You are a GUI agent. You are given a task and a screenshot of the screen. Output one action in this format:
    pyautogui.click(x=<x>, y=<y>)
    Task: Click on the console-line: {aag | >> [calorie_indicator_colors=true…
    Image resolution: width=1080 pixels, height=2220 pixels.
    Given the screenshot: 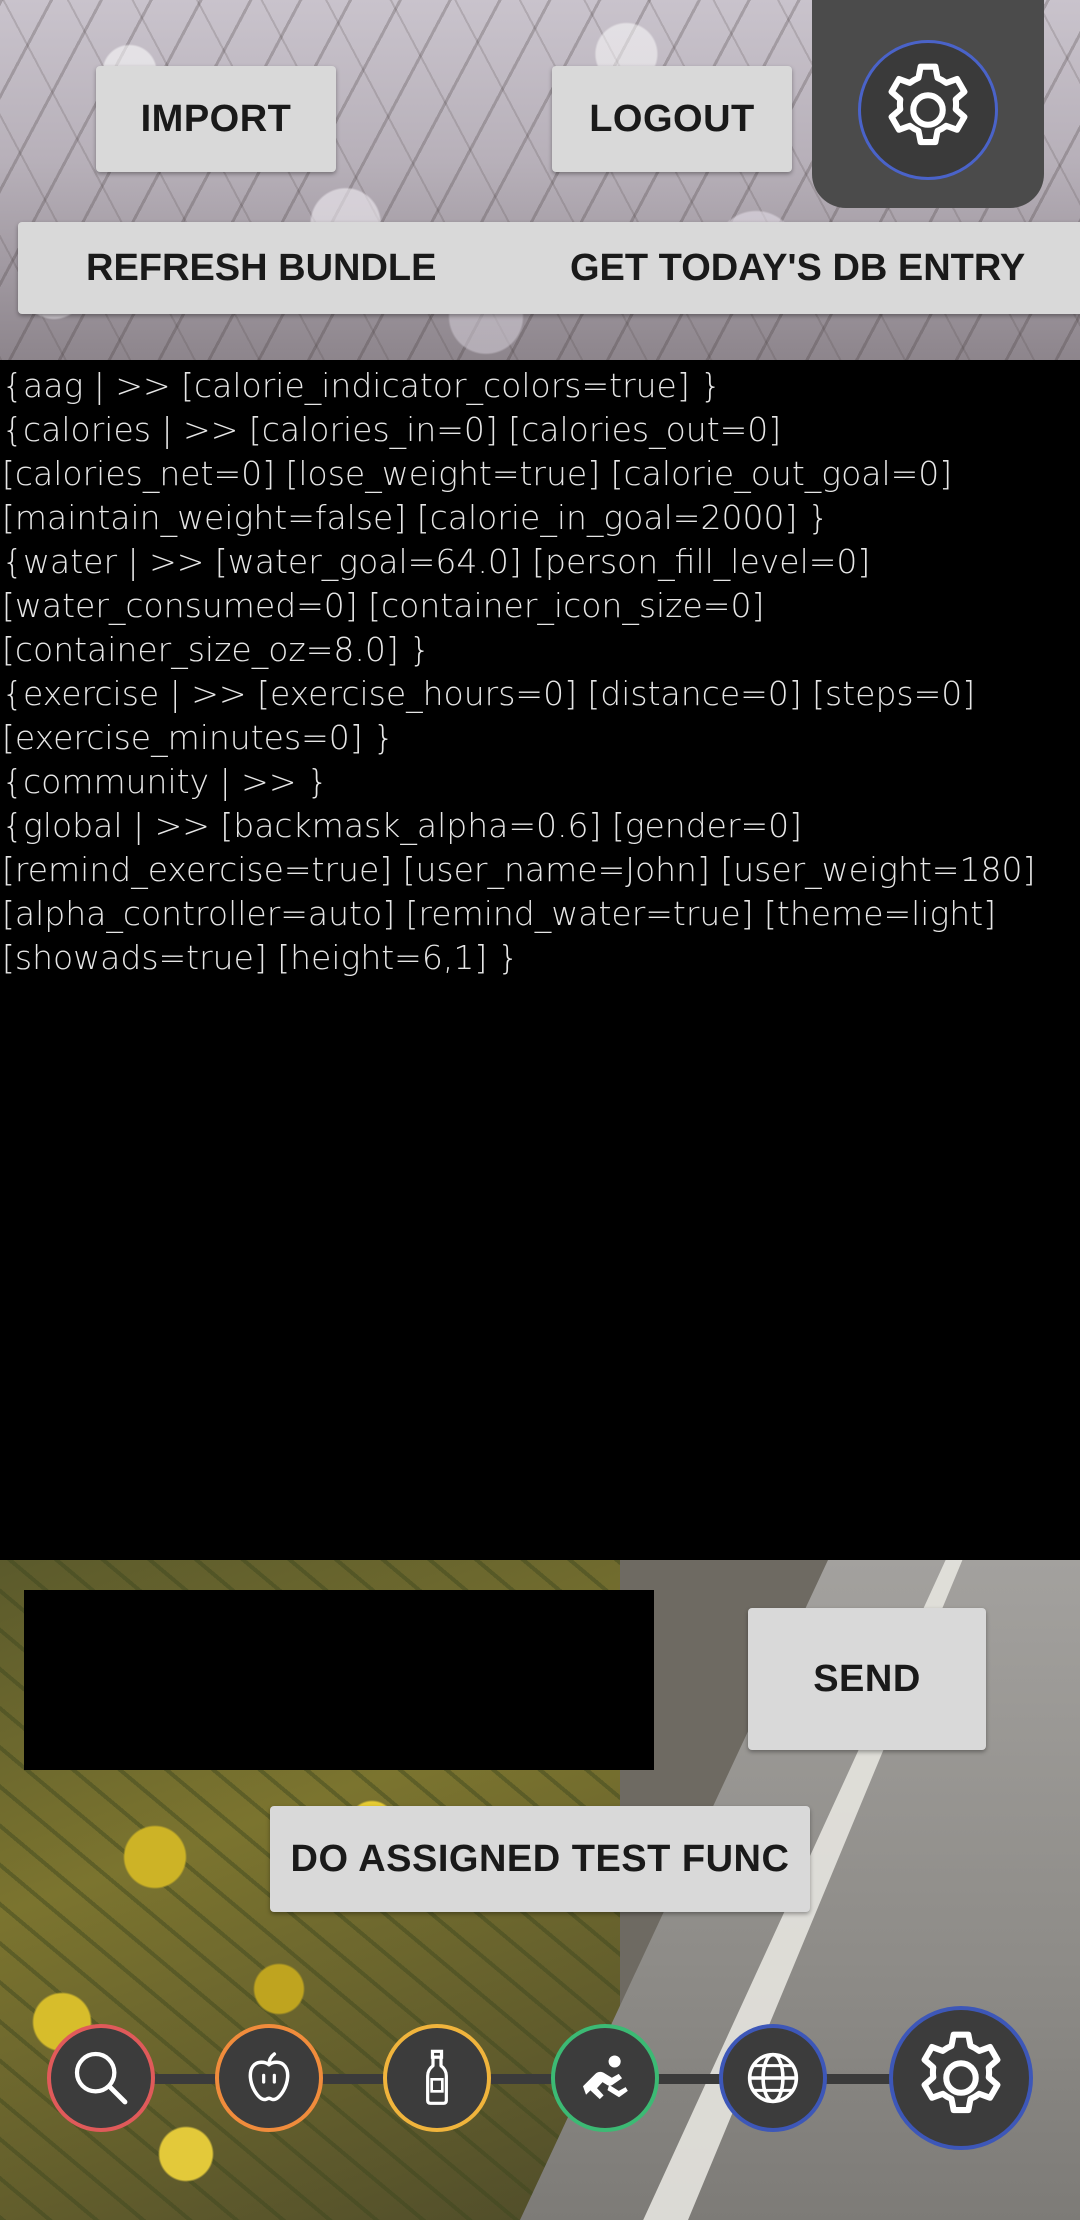 What is the action you would take?
    pyautogui.click(x=362, y=385)
    